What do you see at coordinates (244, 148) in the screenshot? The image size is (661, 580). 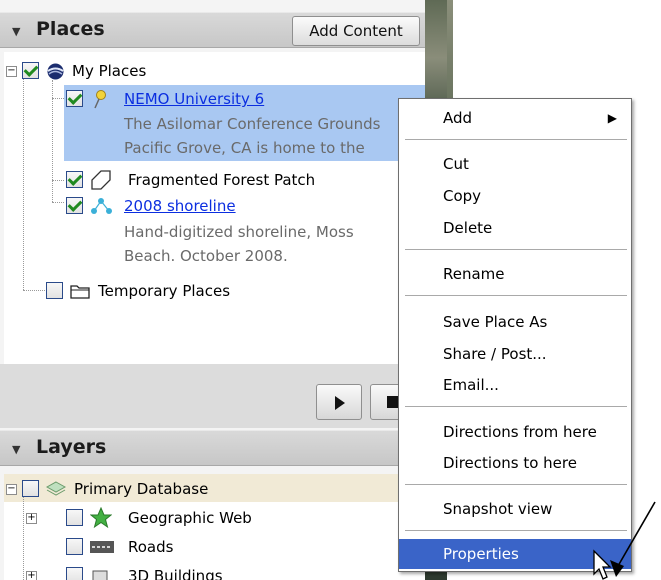 I see `nemo-description-line2: Pacific Grove, CA is home to the` at bounding box center [244, 148].